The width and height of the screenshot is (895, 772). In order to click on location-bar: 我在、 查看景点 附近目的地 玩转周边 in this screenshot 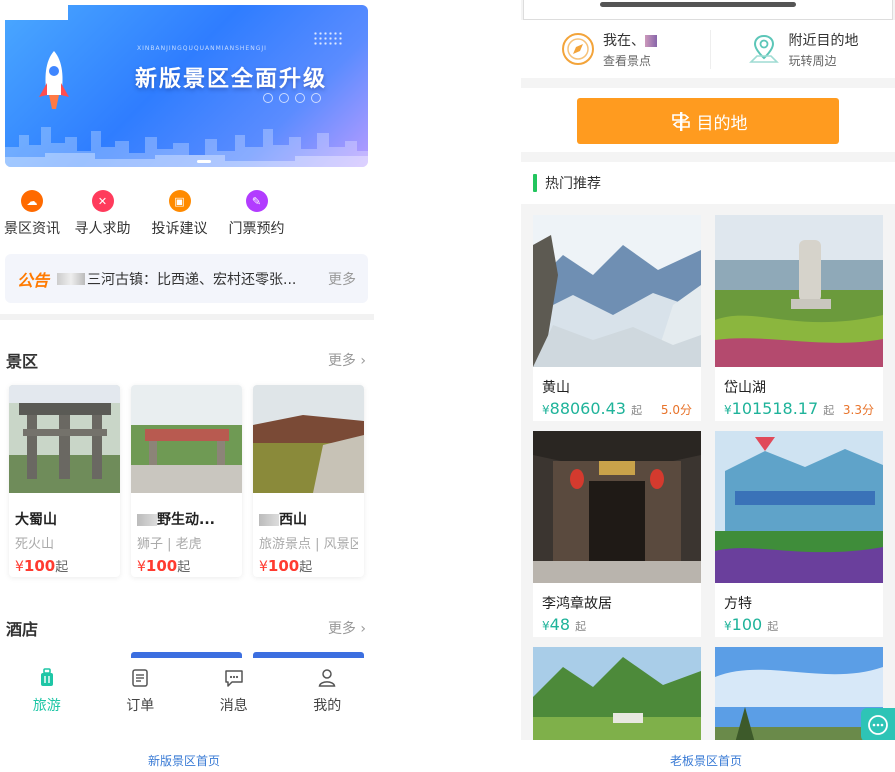, I will do `click(708, 49)`.